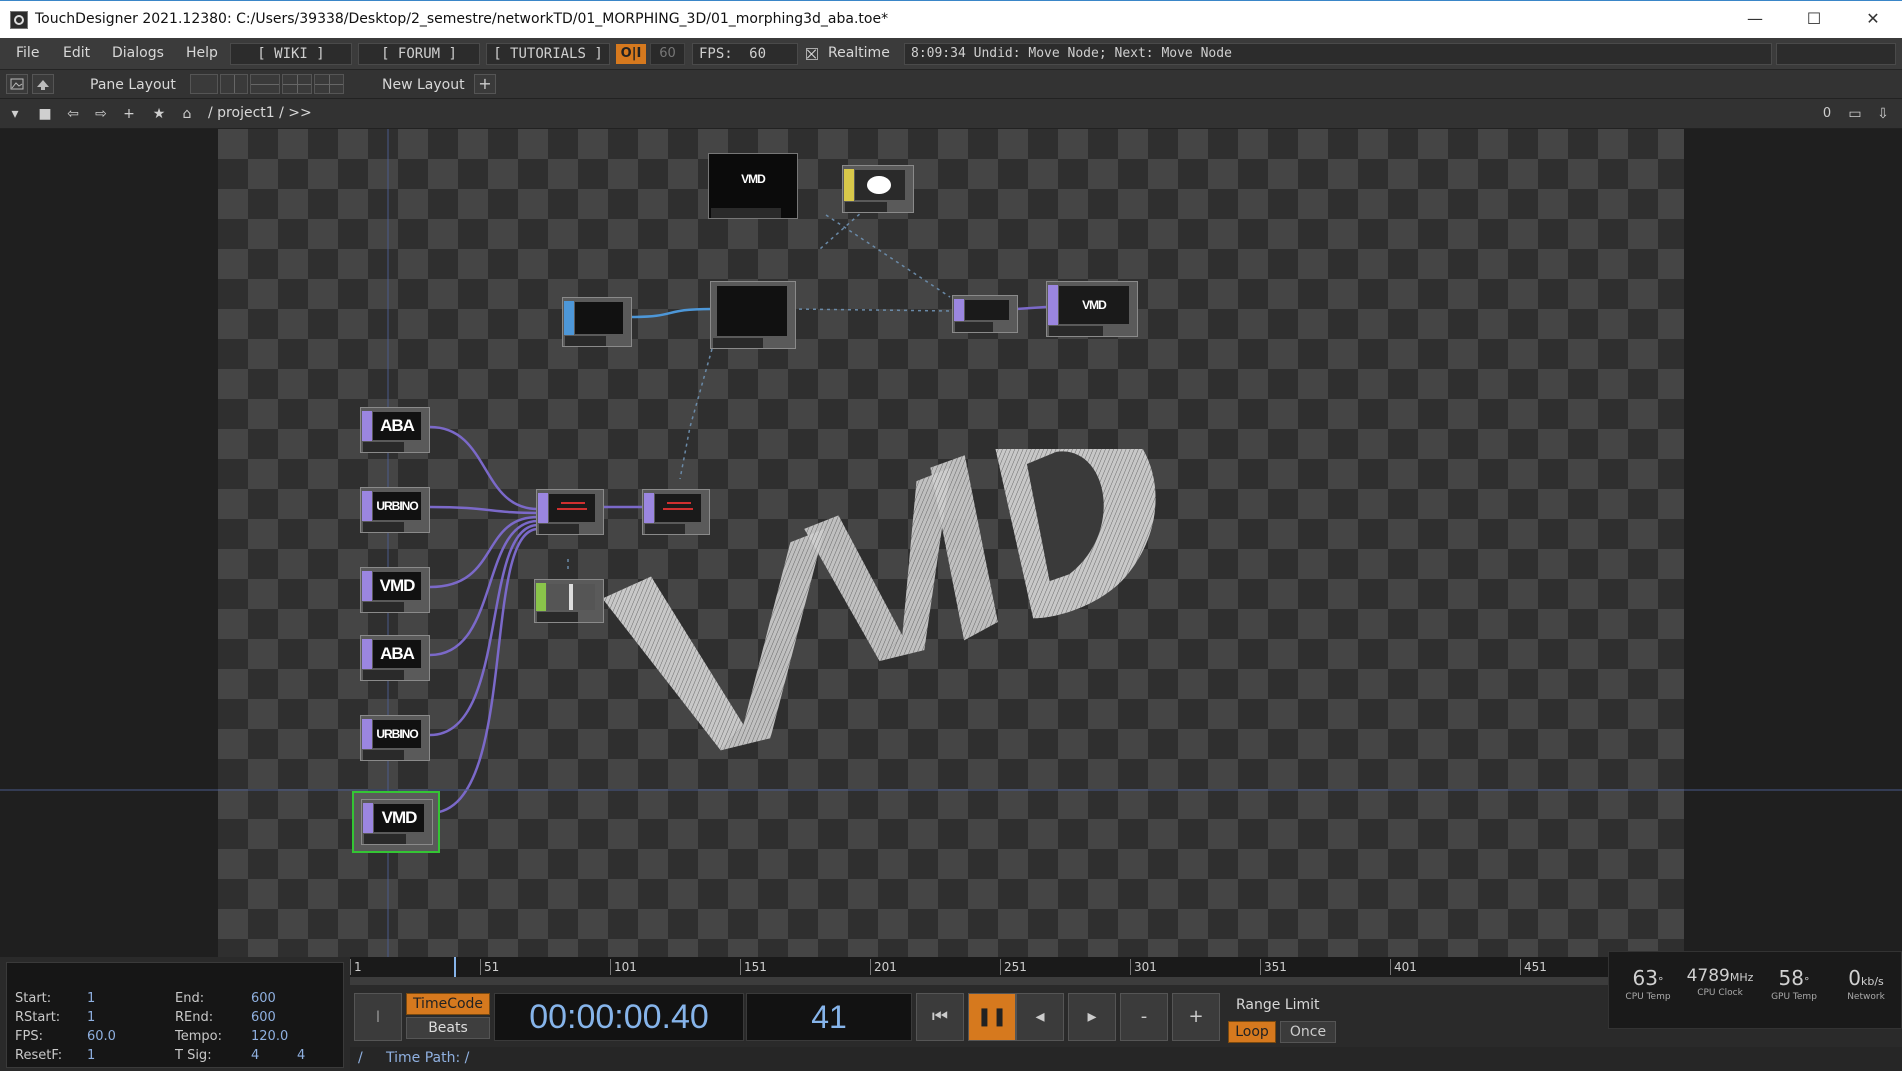  What do you see at coordinates (91, 998) in the screenshot?
I see `start-value: 1` at bounding box center [91, 998].